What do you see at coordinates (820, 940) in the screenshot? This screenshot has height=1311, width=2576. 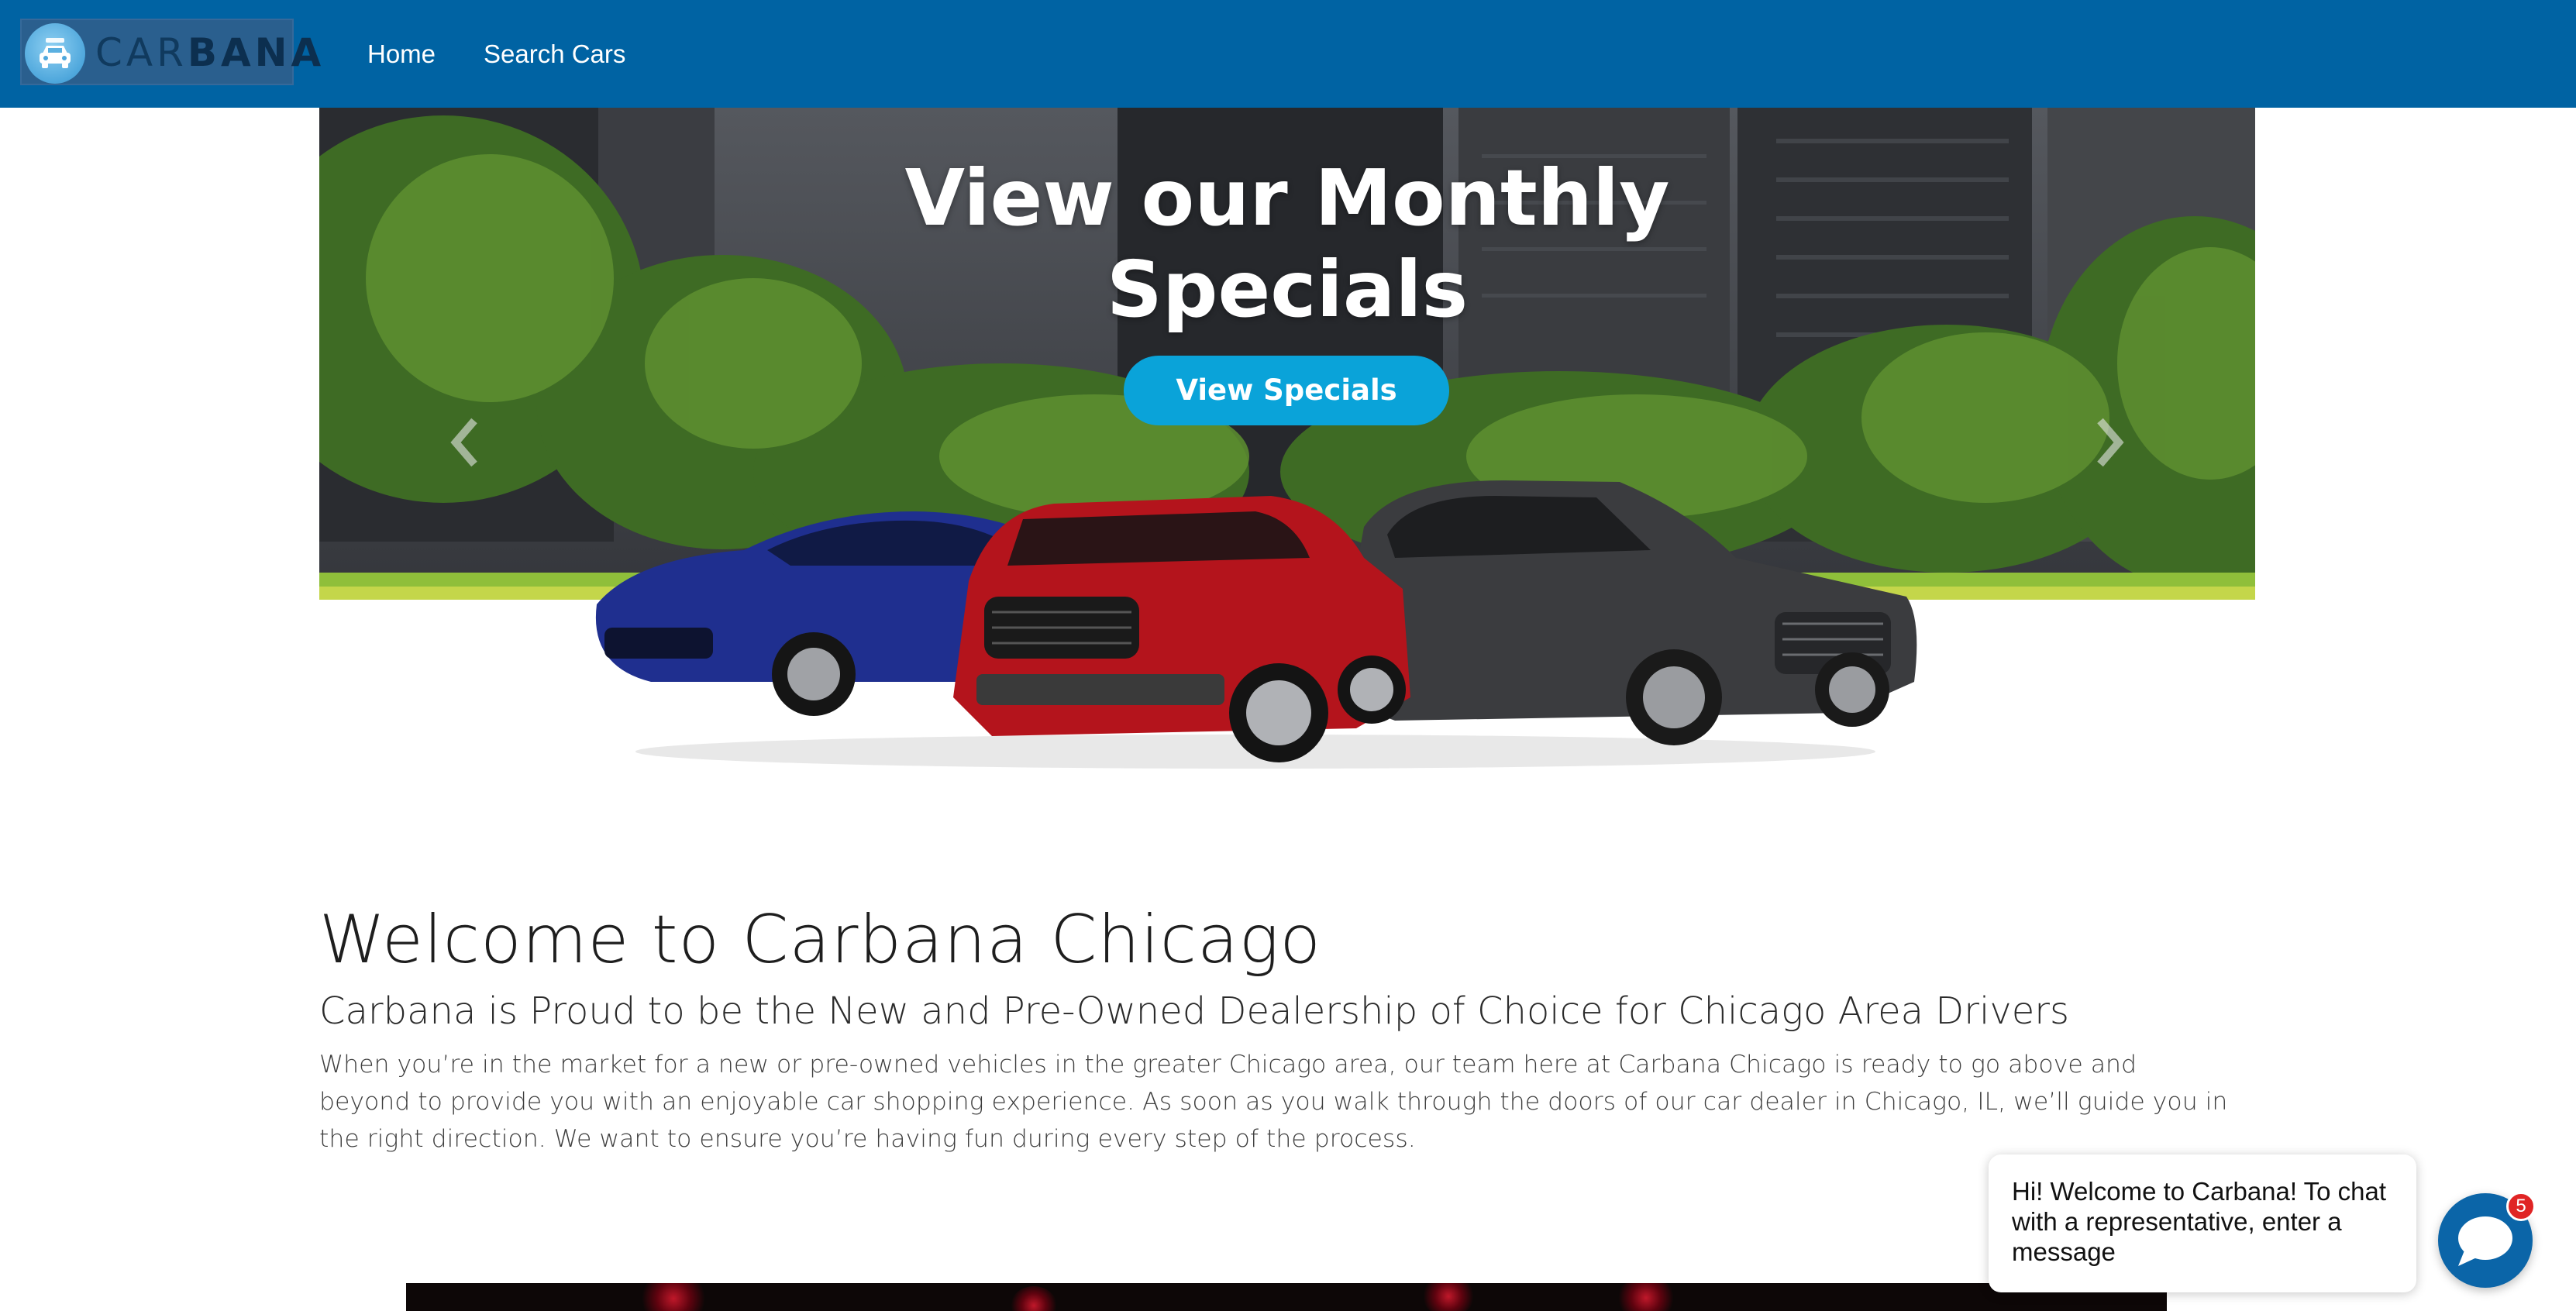 I see `welcome-heading: Welcome to Carbana Chicago` at bounding box center [820, 940].